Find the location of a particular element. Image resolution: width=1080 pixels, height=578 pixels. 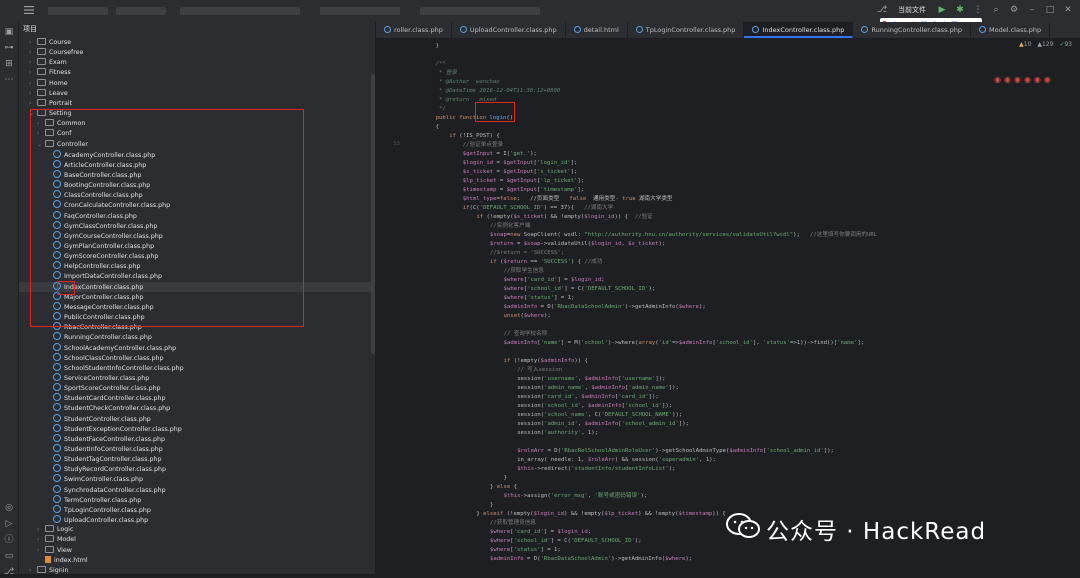

settings-gear-icon: ⚙ is located at coordinates (1014, 10).